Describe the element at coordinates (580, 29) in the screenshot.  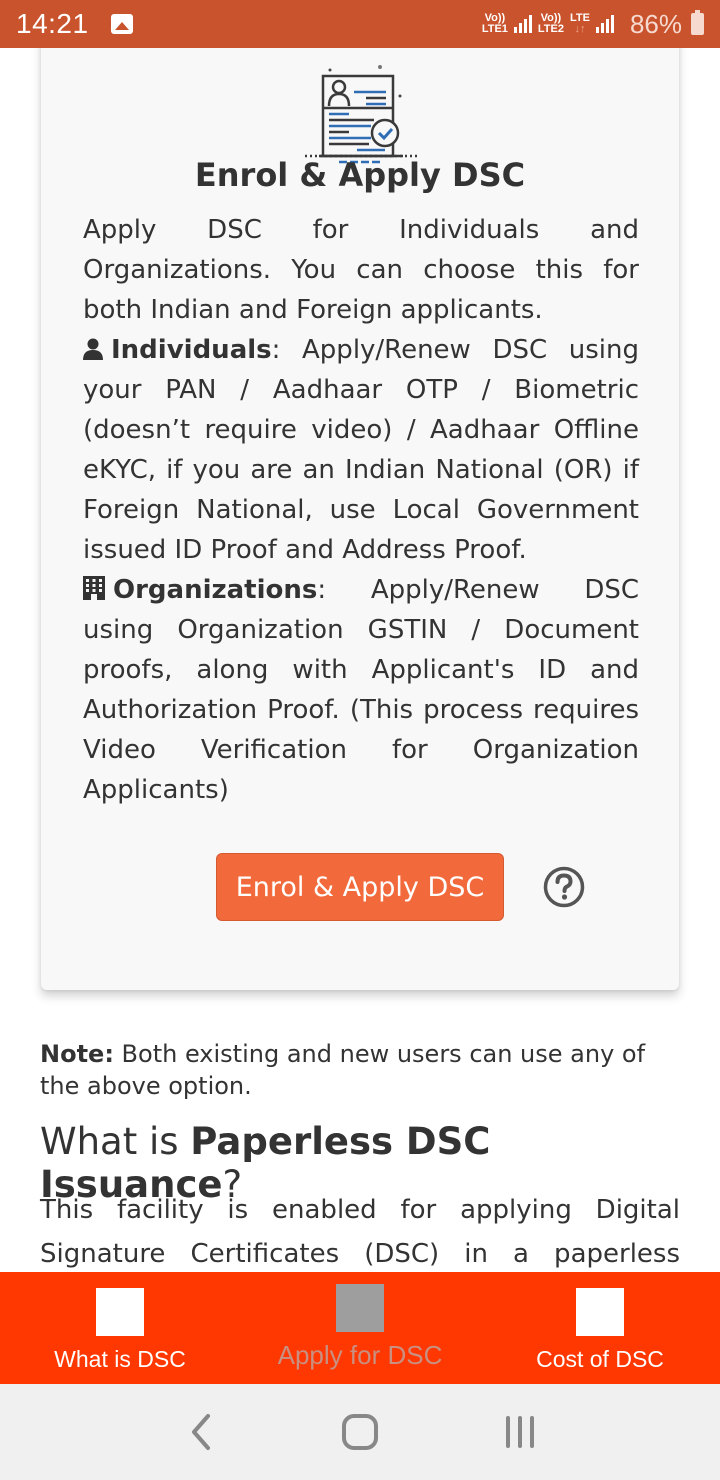
I see `data-arrows-icon: ↓↑` at that location.